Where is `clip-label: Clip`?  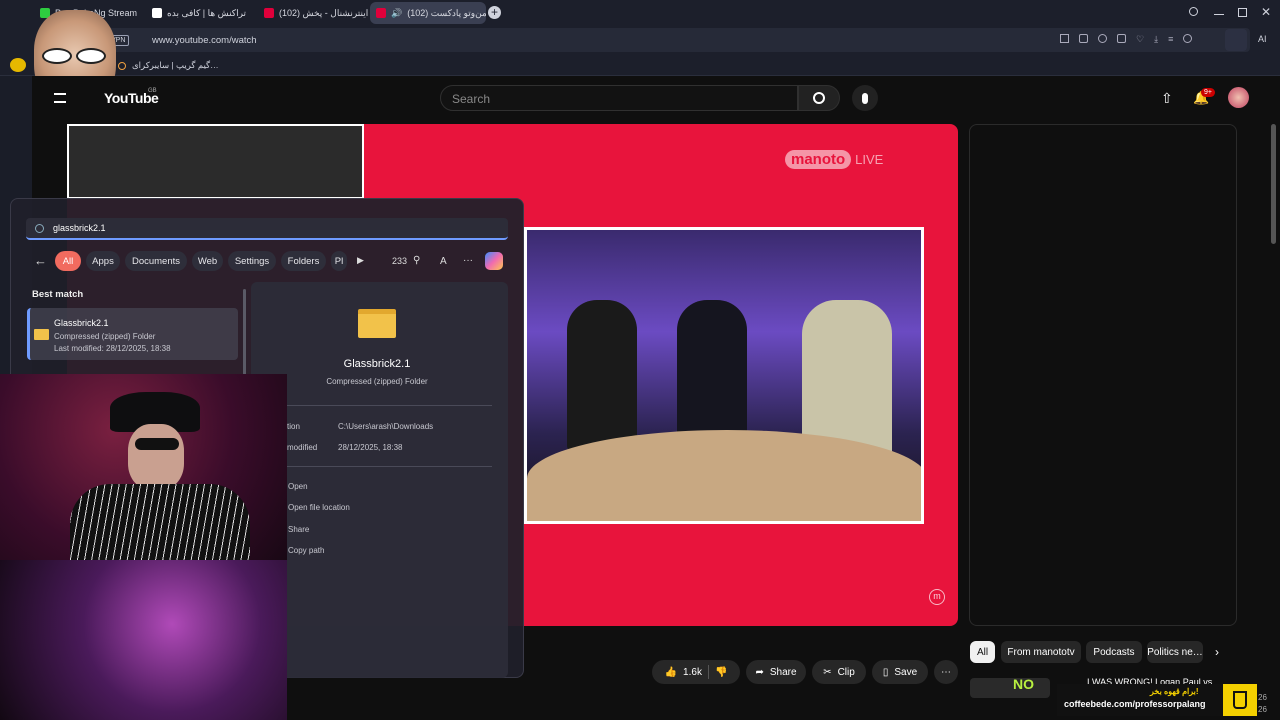 clip-label: Clip is located at coordinates (846, 672).